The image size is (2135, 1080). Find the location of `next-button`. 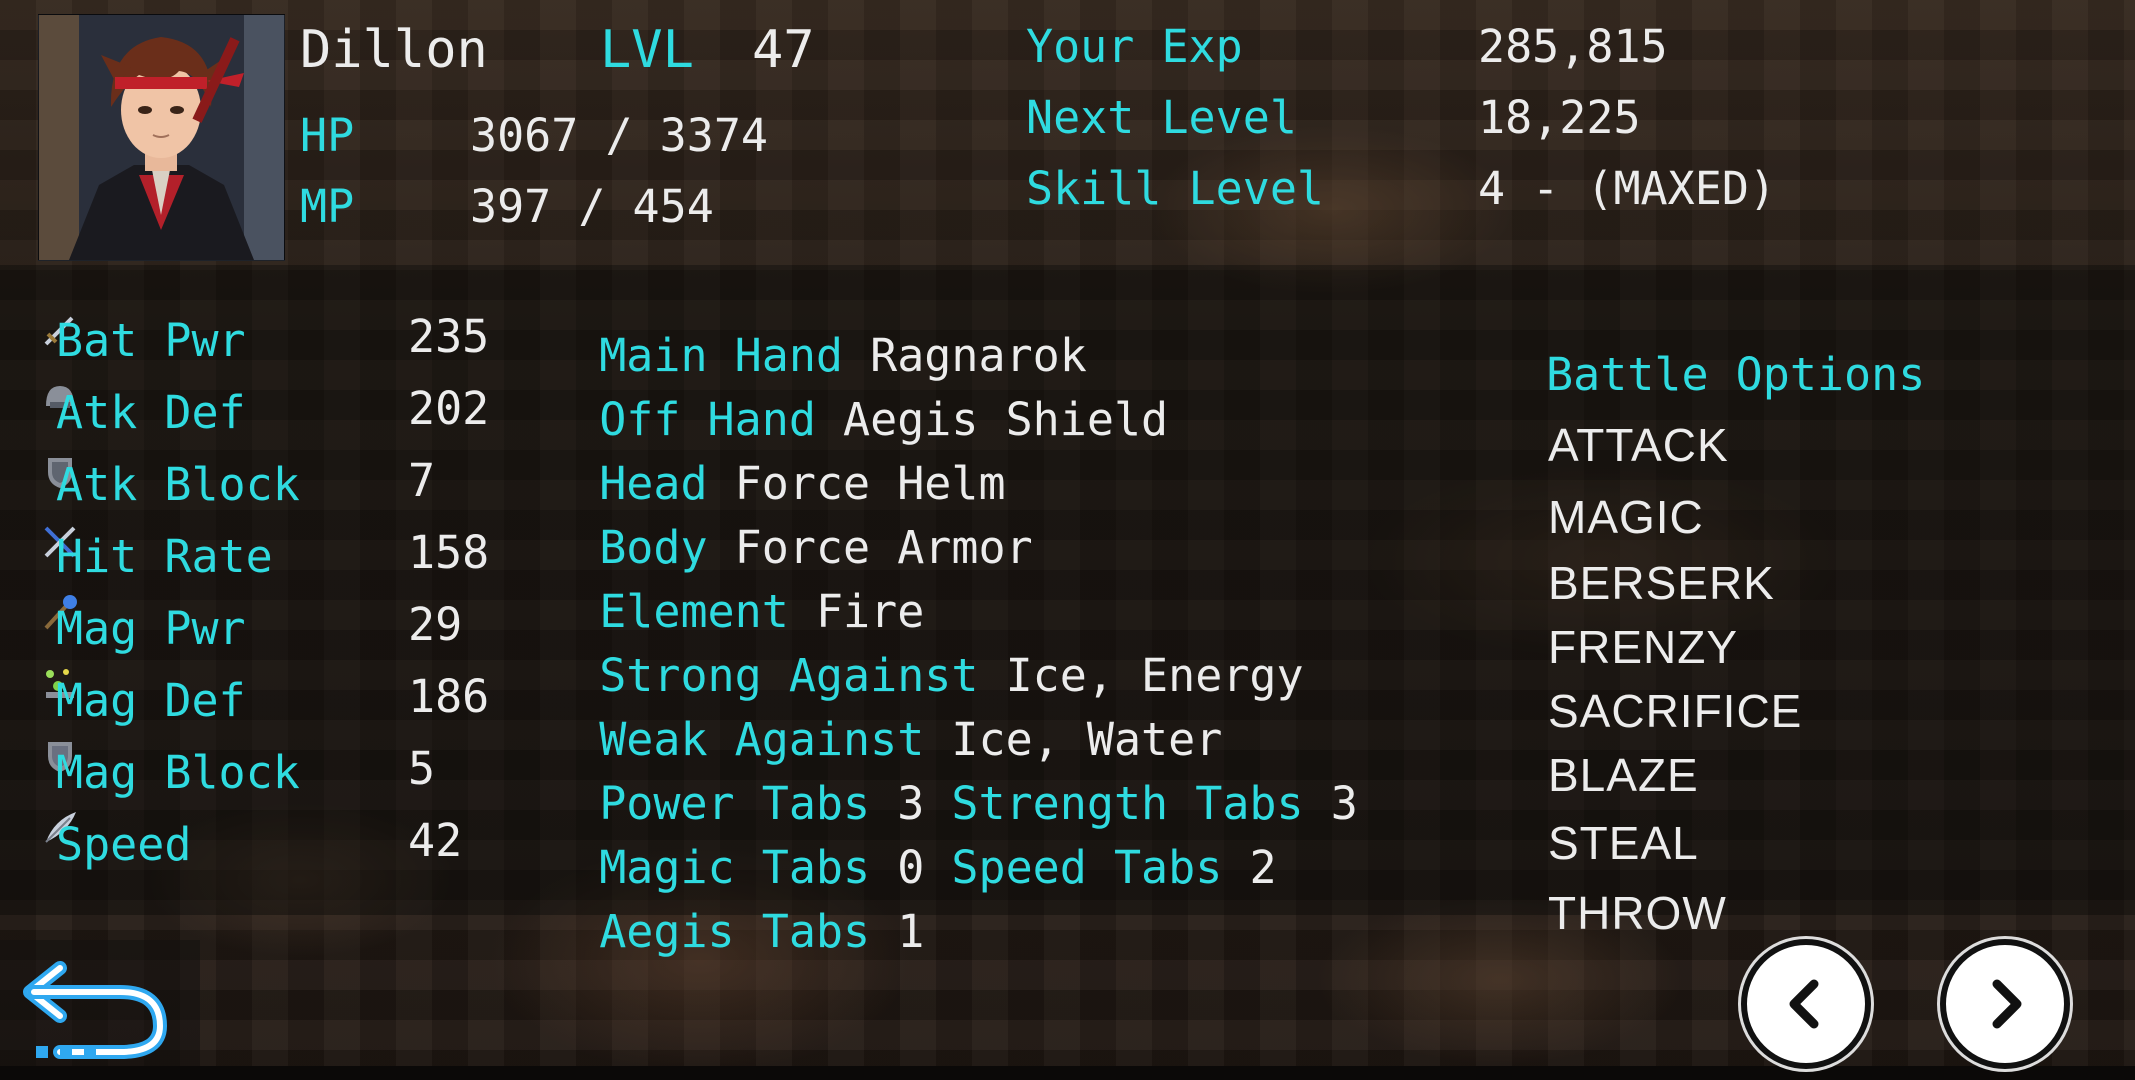

next-button is located at coordinates (2005, 1004).